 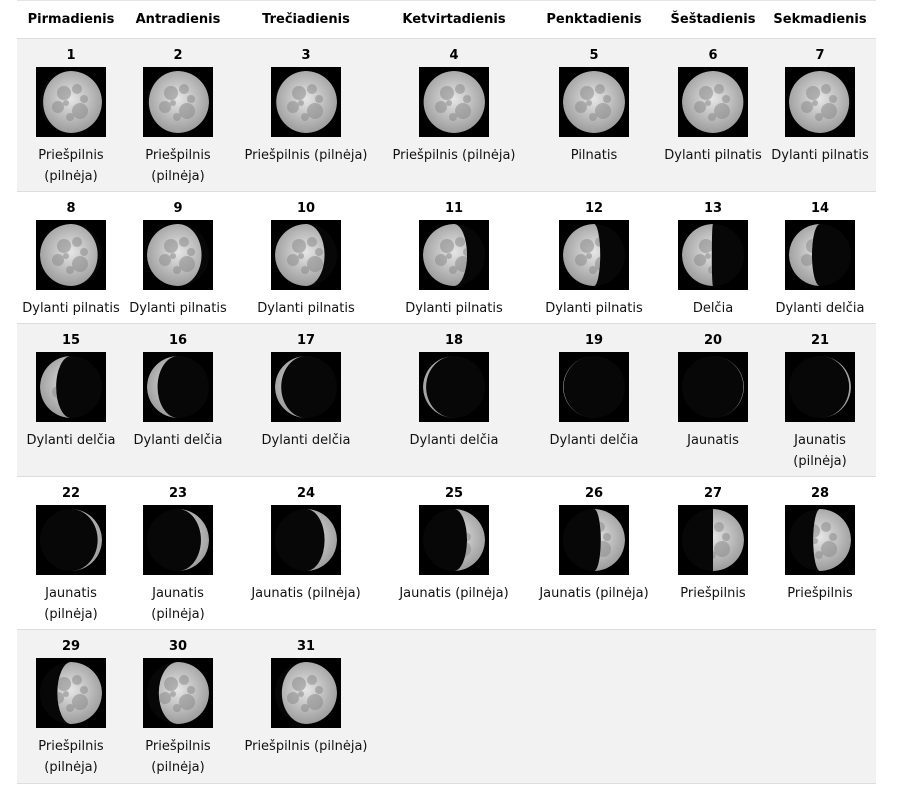 What do you see at coordinates (713, 340) in the screenshot?
I see `day-number: 20` at bounding box center [713, 340].